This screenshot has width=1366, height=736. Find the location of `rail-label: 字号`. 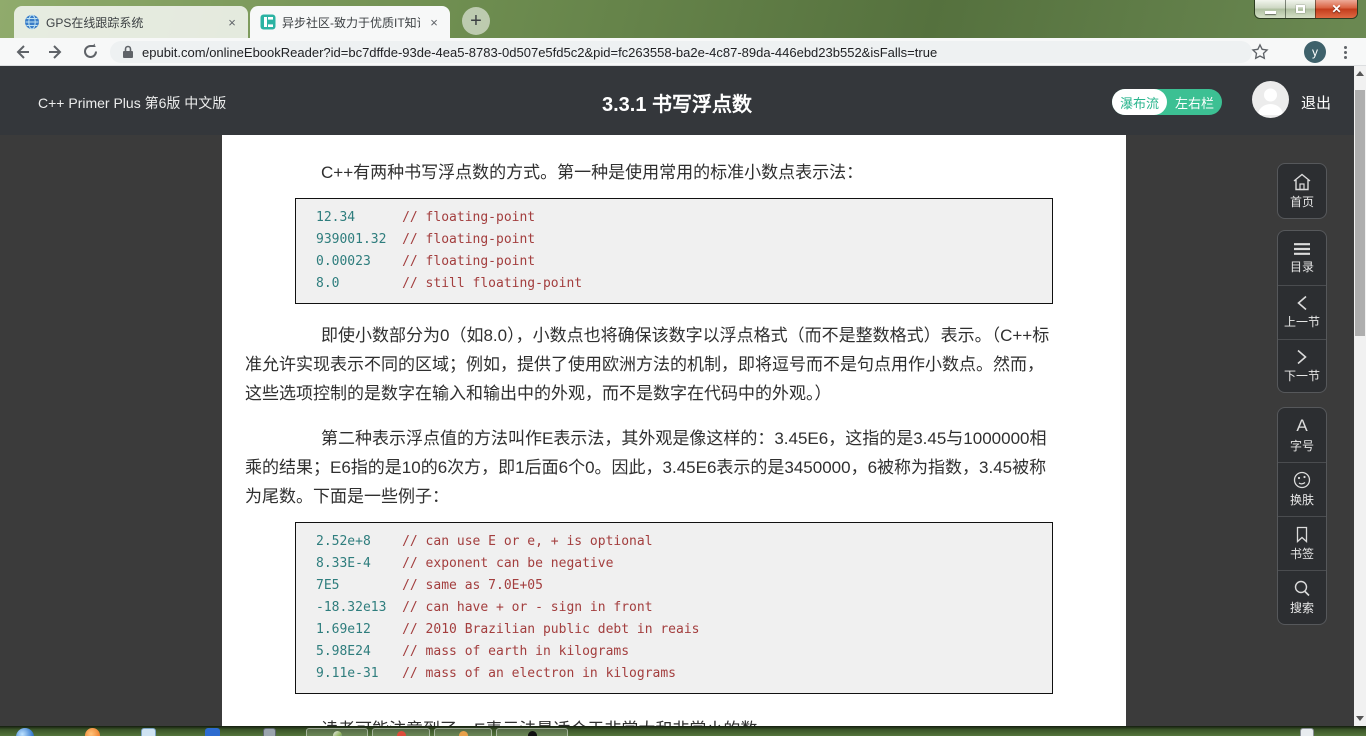

rail-label: 字号 is located at coordinates (1301, 445).